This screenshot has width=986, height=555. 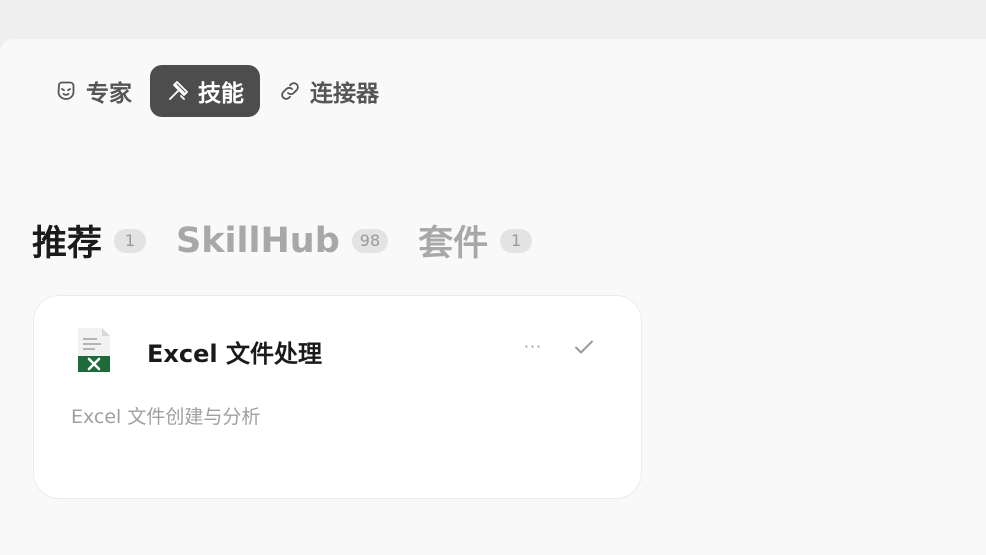 I want to click on section-tab-recommended: 推荐 1, so click(x=89, y=240).